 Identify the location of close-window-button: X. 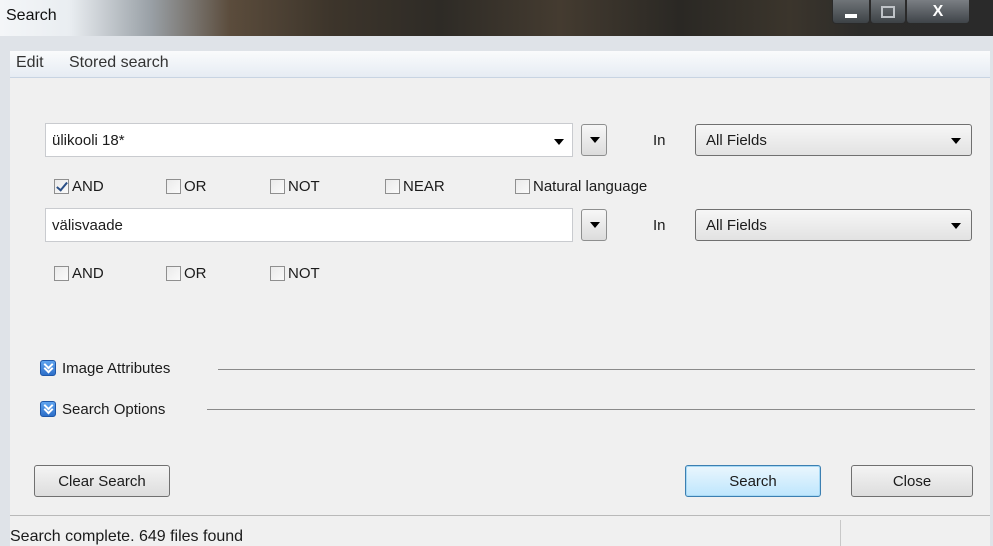
(938, 12).